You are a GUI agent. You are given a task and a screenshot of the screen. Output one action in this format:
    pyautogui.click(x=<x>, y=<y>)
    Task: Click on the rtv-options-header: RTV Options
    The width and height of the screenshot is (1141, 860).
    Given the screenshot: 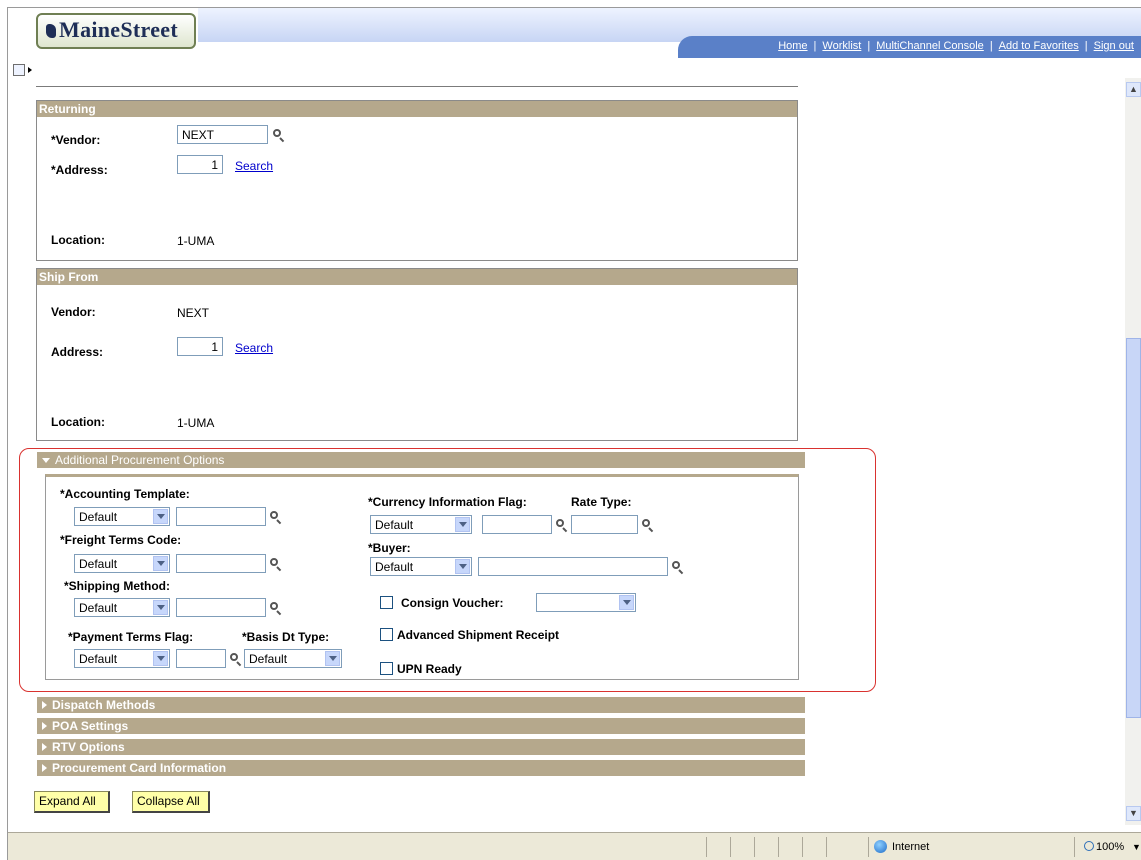 What is the action you would take?
    pyautogui.click(x=421, y=747)
    